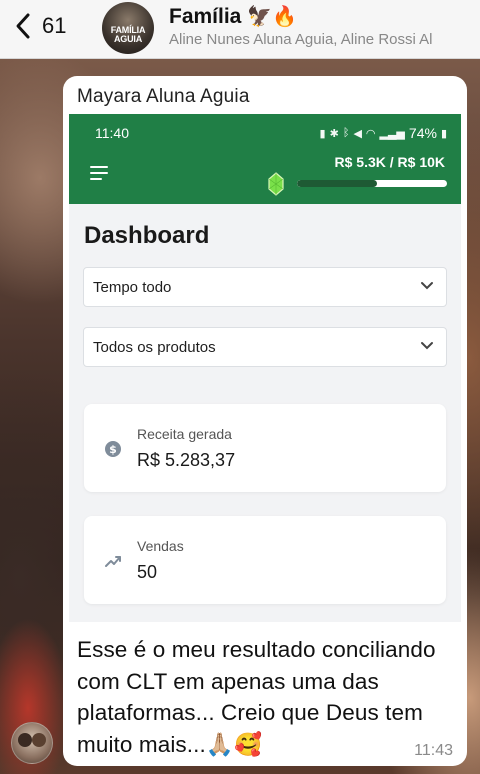 The image size is (480, 774). Describe the element at coordinates (276, 184) in the screenshot. I see `gem-icon` at that location.